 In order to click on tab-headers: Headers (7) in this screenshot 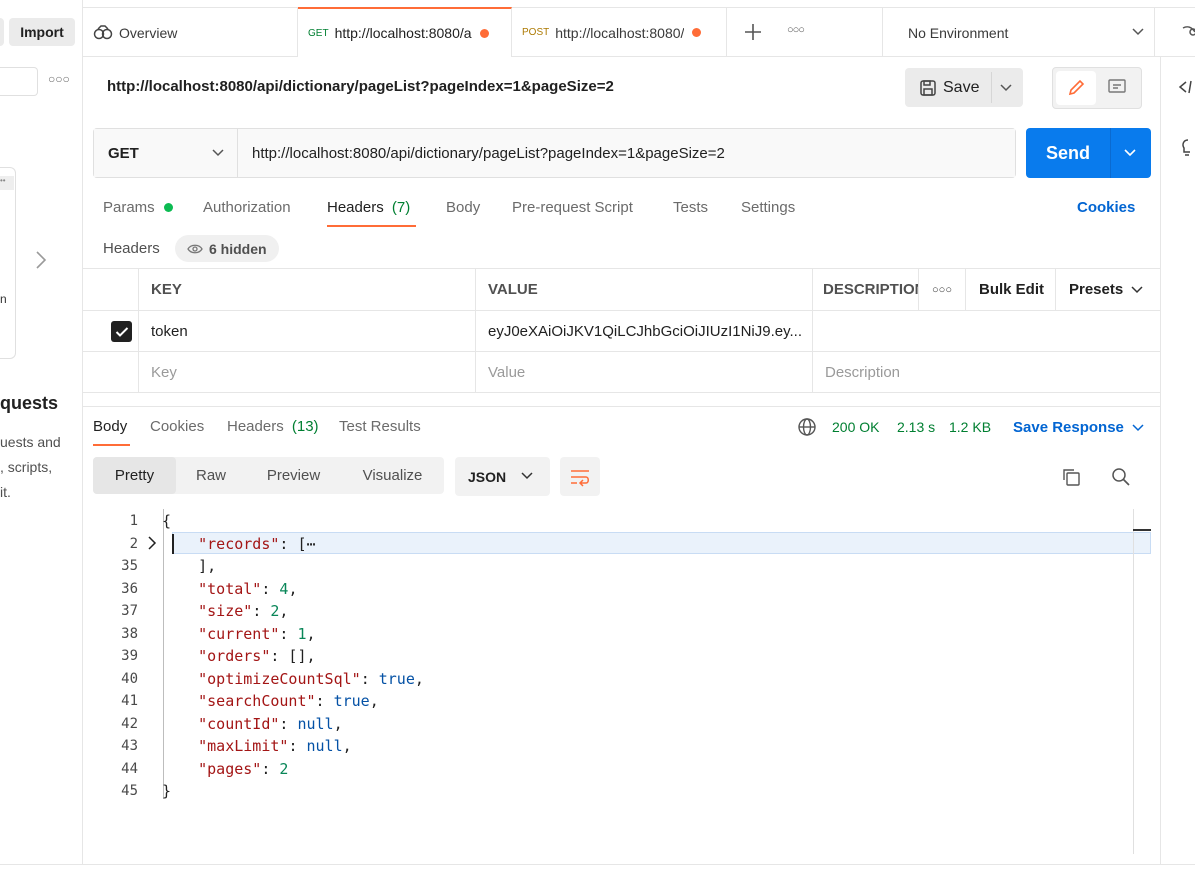, I will do `click(368, 207)`.